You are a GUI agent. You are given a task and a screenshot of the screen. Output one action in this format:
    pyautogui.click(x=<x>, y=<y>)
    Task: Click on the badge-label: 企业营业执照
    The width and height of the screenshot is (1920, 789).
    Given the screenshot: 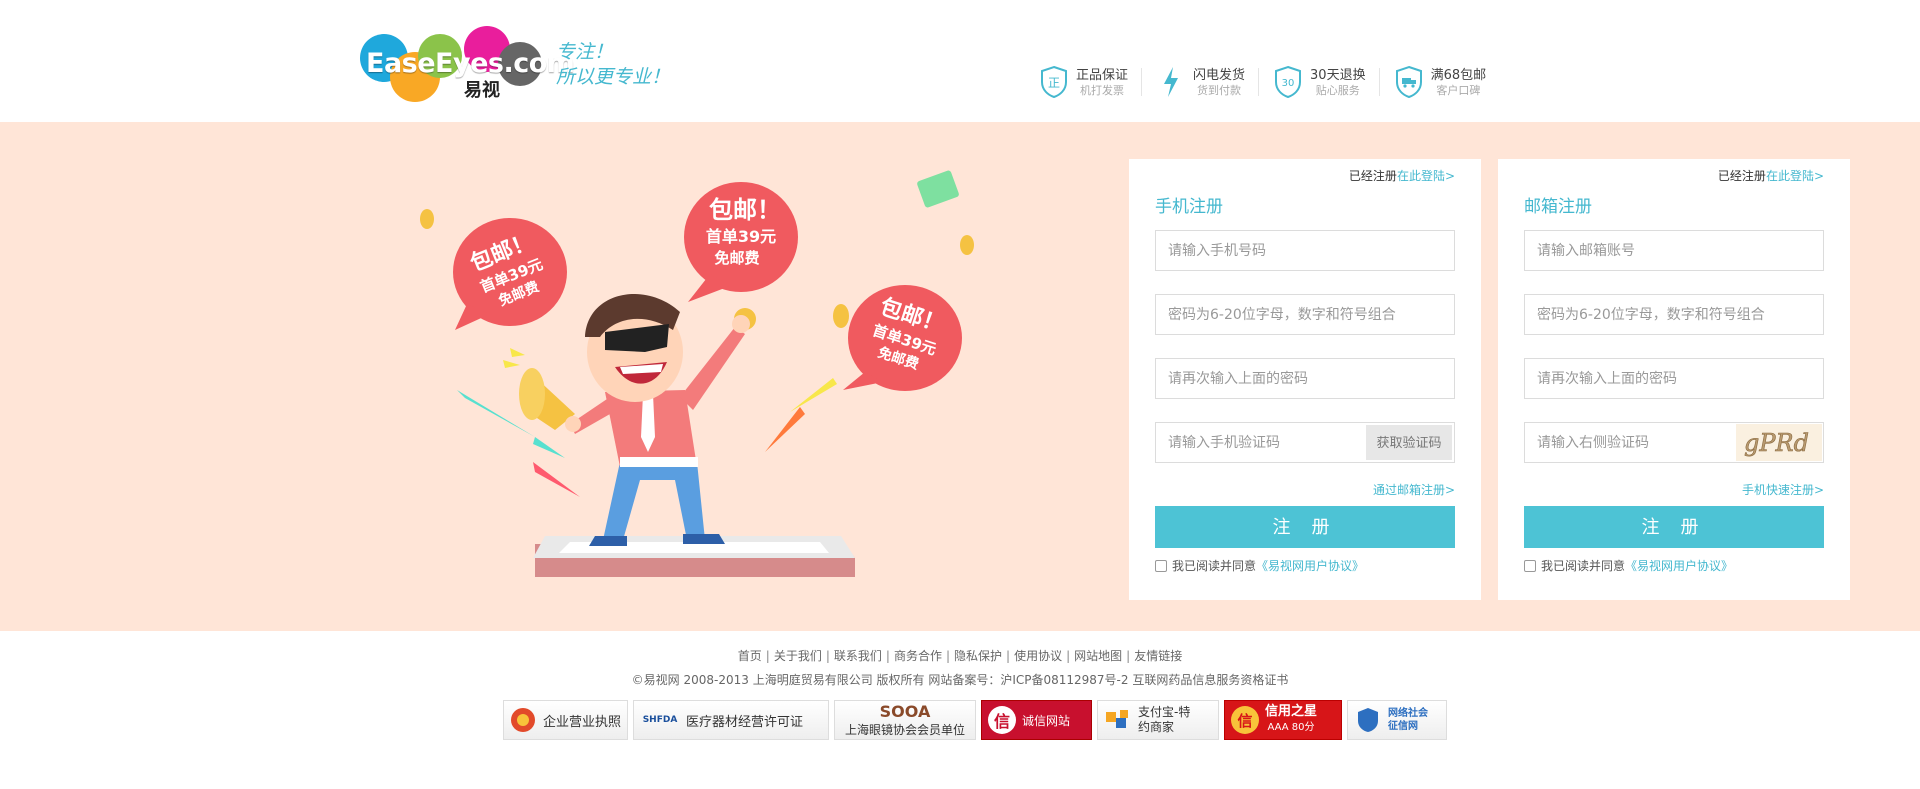 What is the action you would take?
    pyautogui.click(x=581, y=722)
    